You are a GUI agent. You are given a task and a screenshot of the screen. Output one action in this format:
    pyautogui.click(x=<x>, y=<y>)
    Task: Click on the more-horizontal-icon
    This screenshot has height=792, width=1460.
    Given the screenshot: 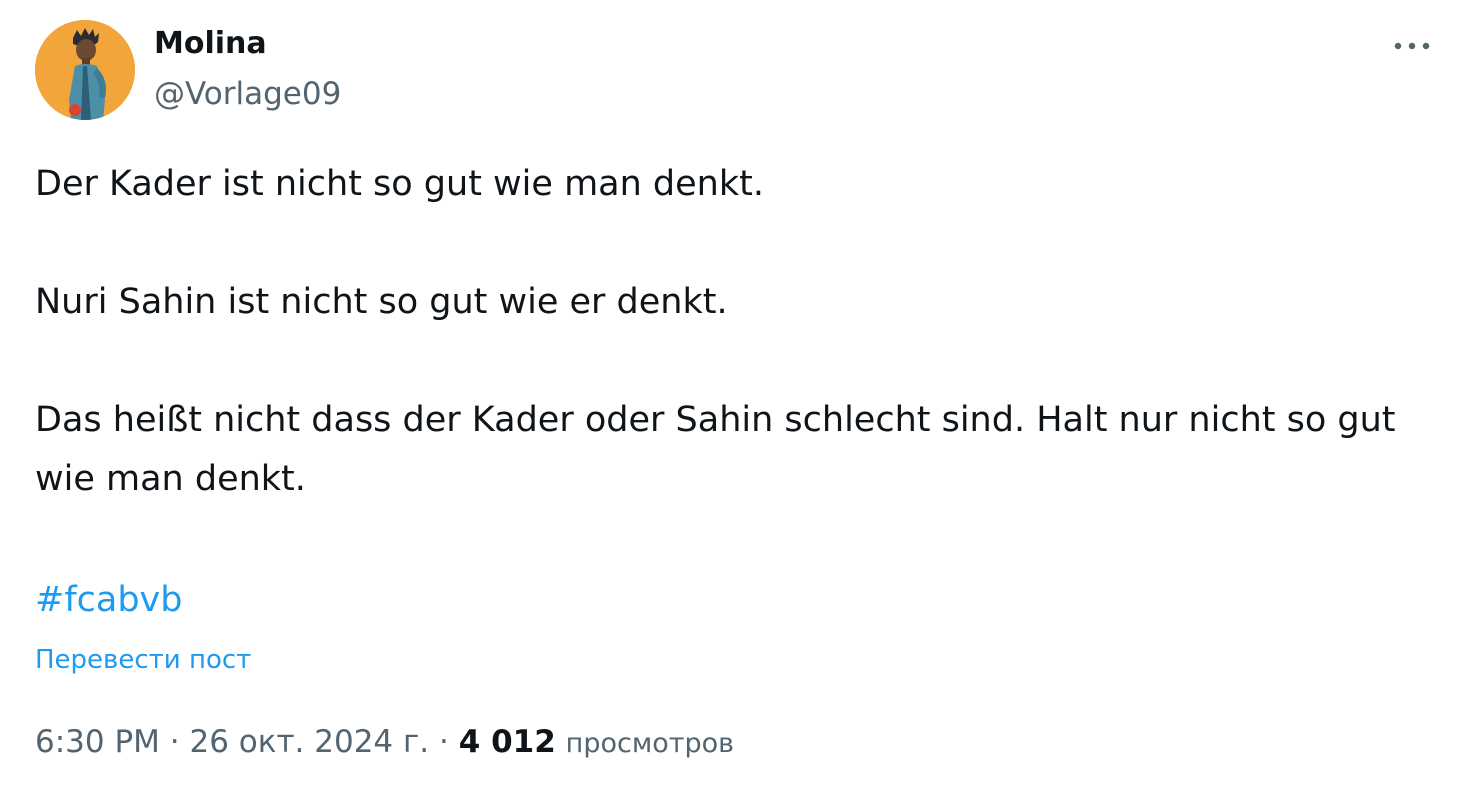 What is the action you would take?
    pyautogui.click(x=1412, y=46)
    